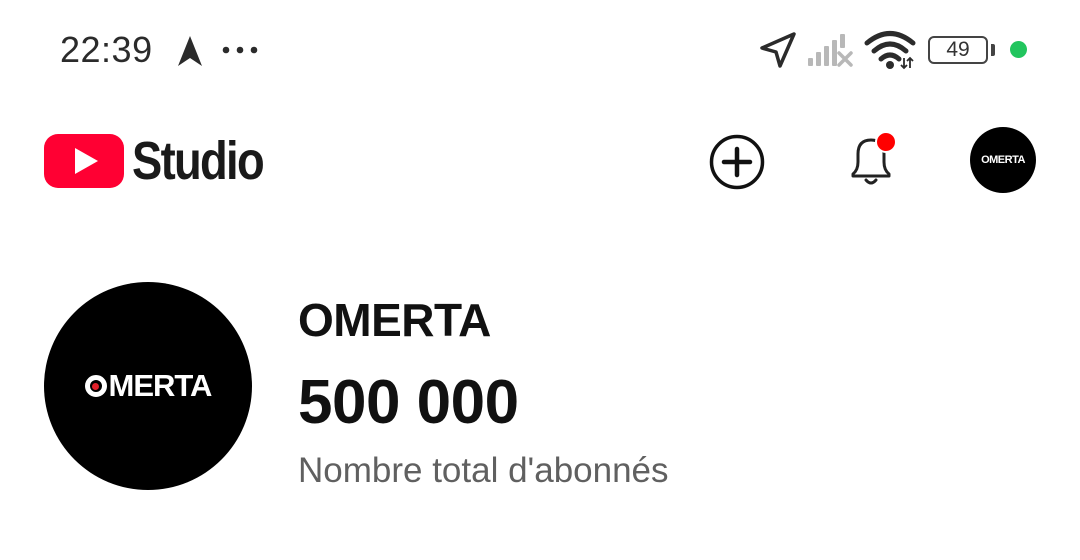 The width and height of the screenshot is (1080, 560). I want to click on channel-avatar-label: MERTA, so click(160, 385).